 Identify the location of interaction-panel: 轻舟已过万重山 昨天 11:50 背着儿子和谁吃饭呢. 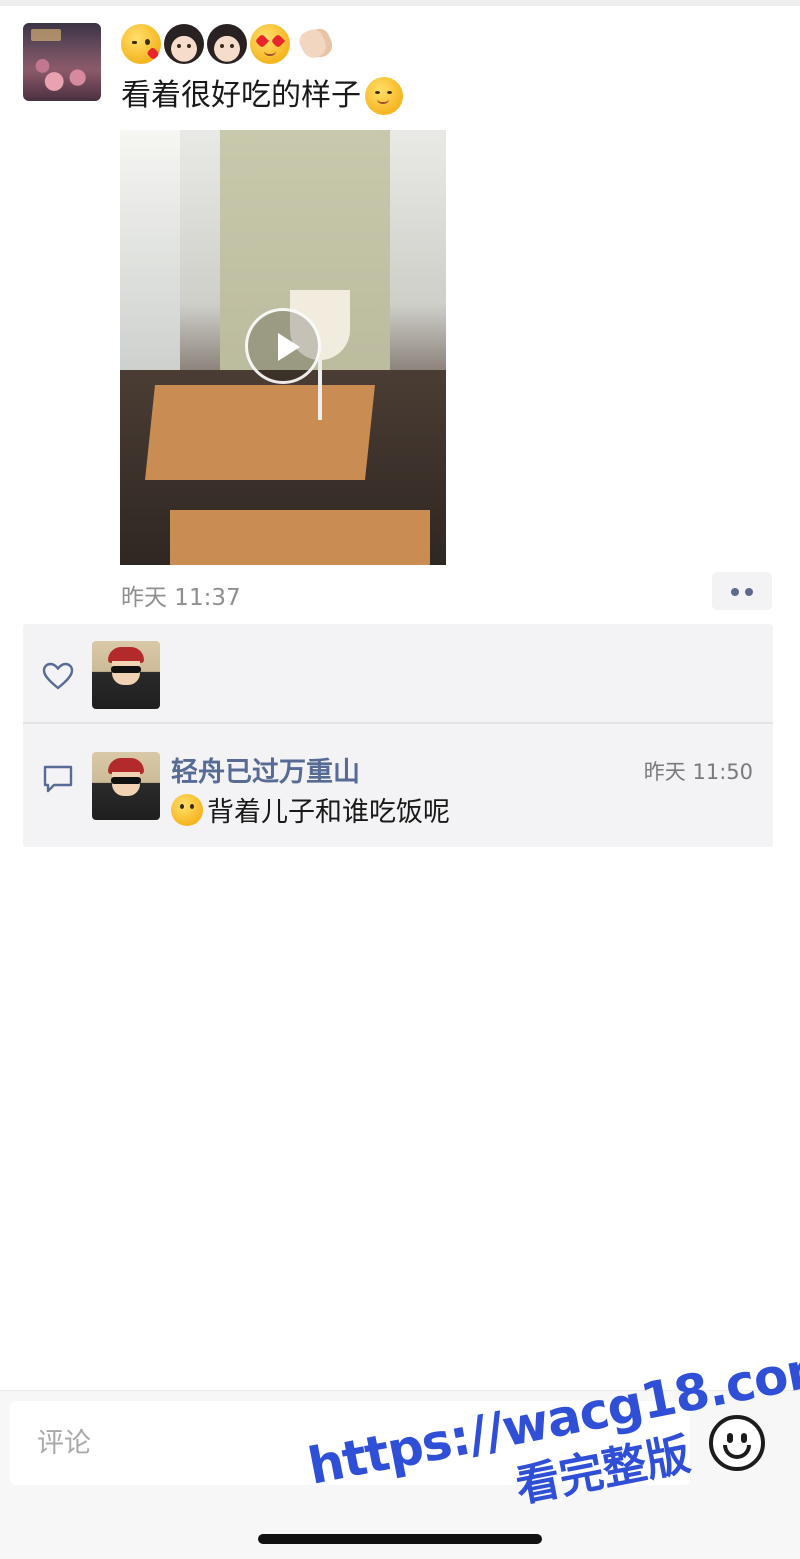
(398, 735).